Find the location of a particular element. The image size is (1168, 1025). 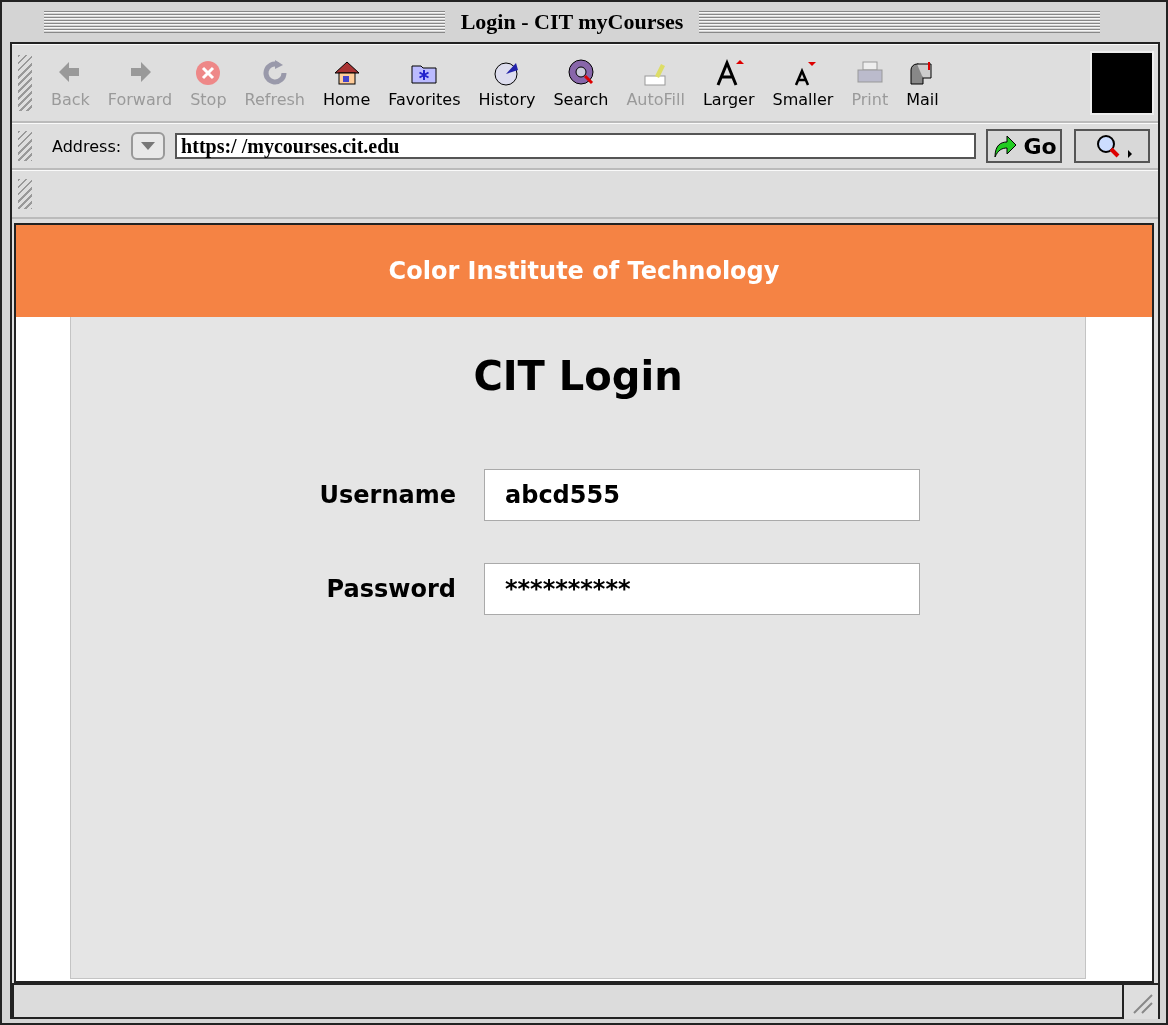

address-field: https:/ /mycourses.cit.edu is located at coordinates (575, 146).